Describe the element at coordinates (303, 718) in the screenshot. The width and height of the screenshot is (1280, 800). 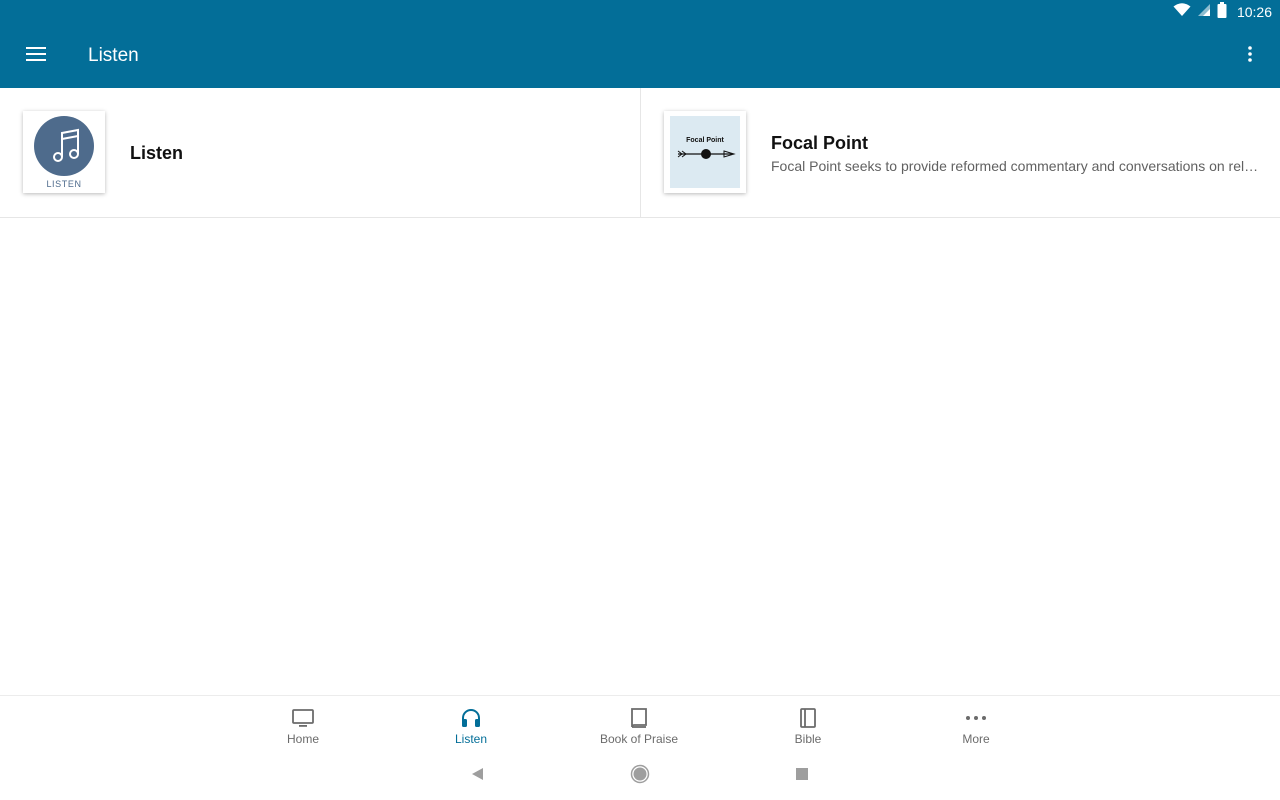
I see `tv-icon` at that location.